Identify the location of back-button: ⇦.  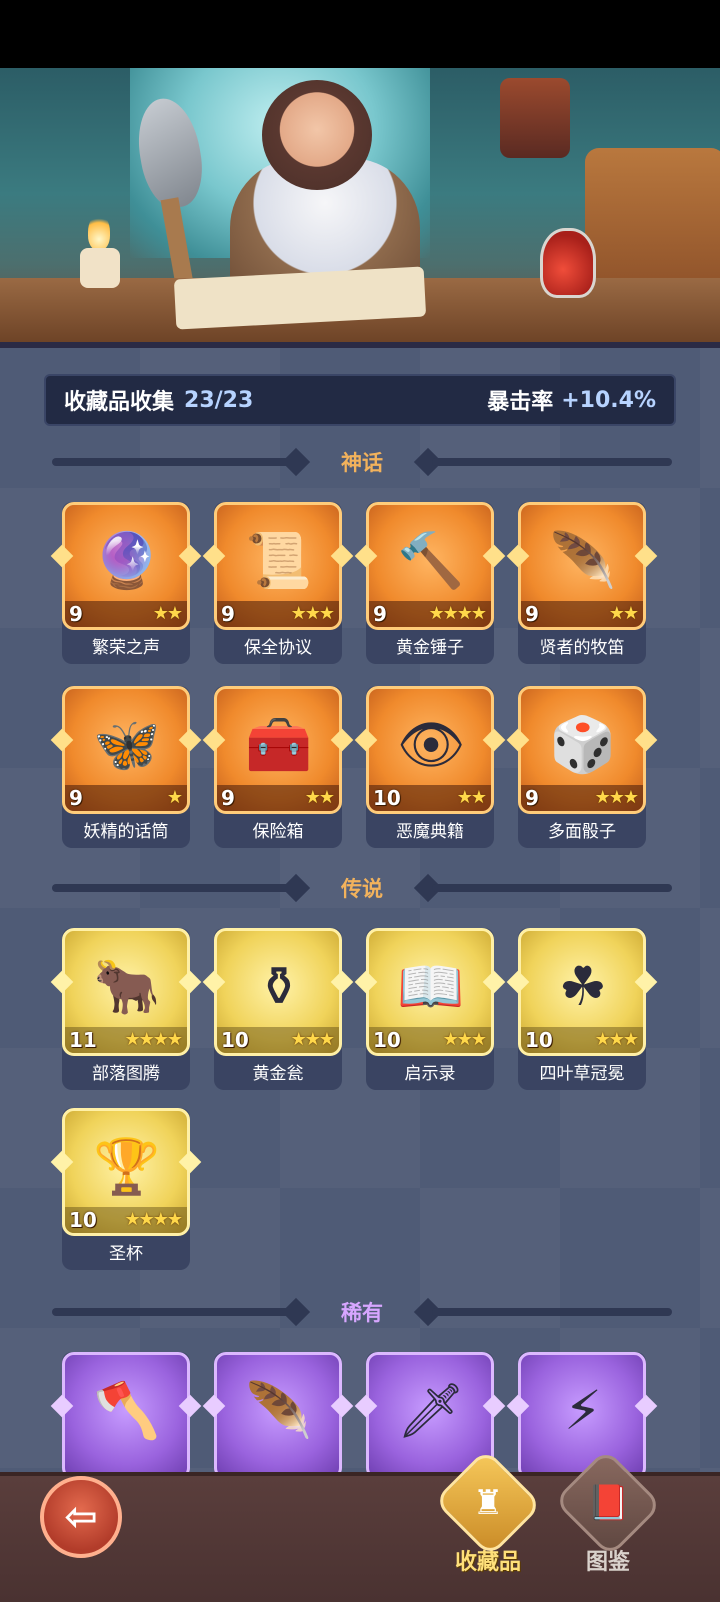
(81, 1517).